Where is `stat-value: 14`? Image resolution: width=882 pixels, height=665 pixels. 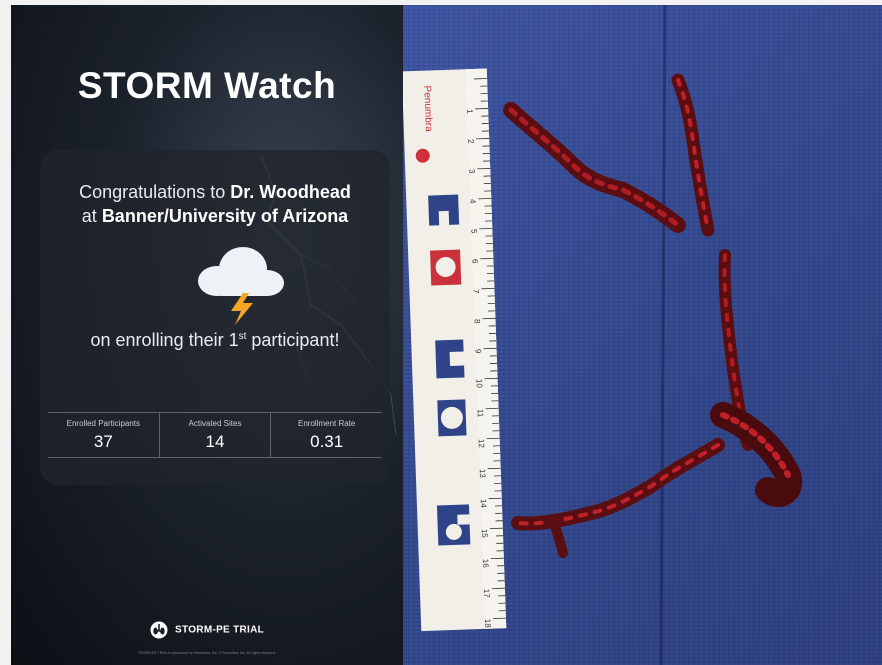
stat-value: 14 is located at coordinates (215, 441).